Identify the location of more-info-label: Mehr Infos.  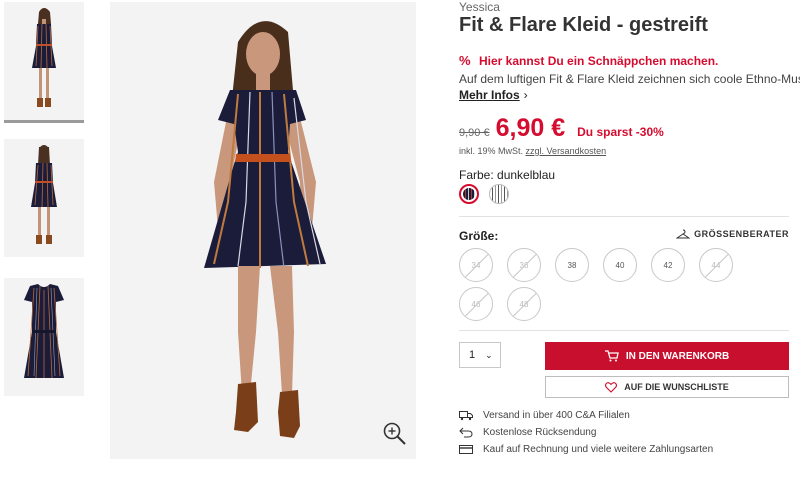
(489, 95).